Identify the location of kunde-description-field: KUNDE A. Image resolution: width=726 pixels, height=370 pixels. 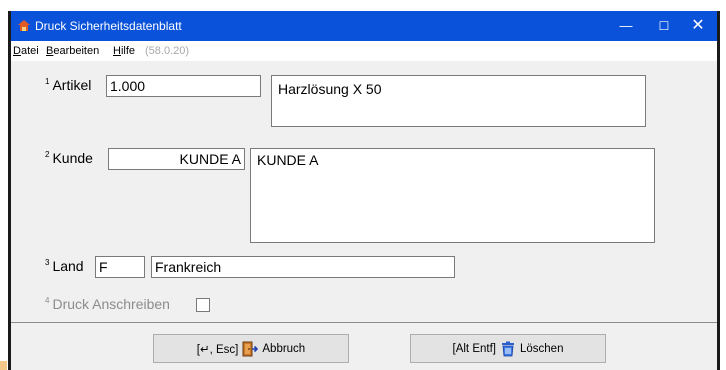
(452, 195).